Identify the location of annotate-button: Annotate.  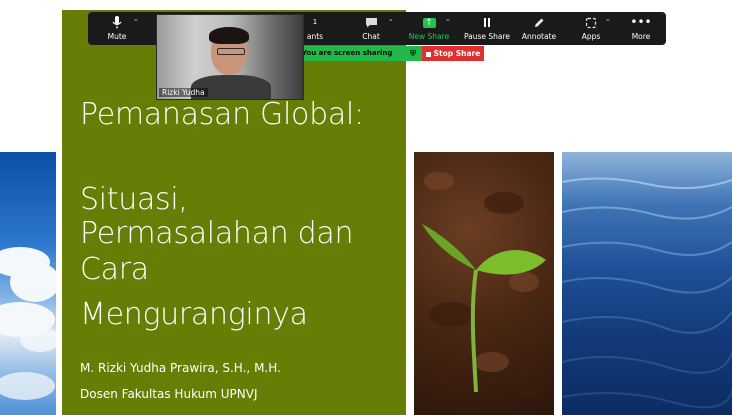
(539, 28).